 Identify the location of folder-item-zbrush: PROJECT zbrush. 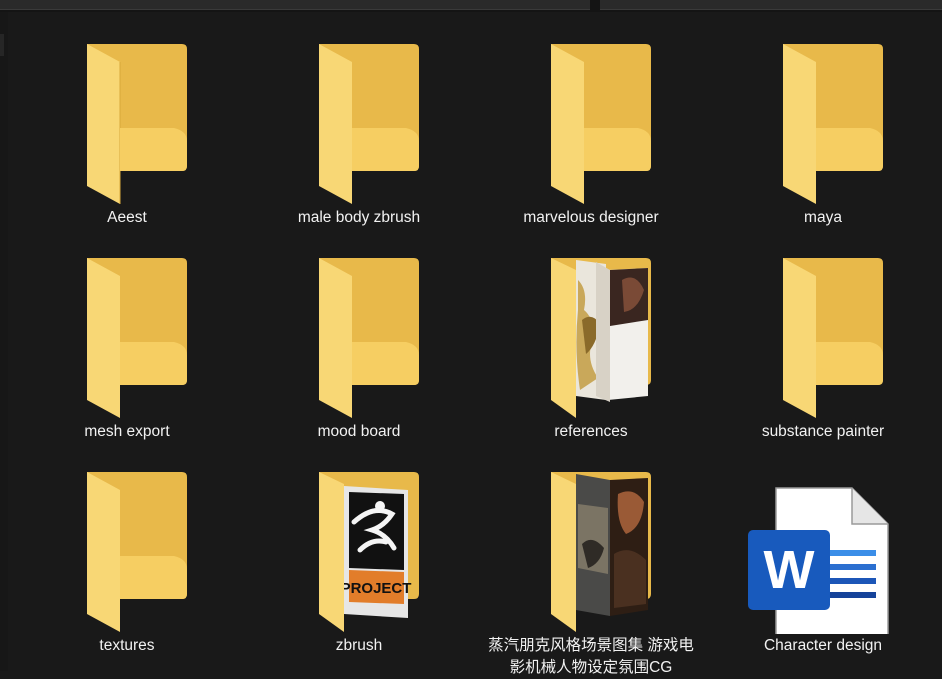
(359, 546).